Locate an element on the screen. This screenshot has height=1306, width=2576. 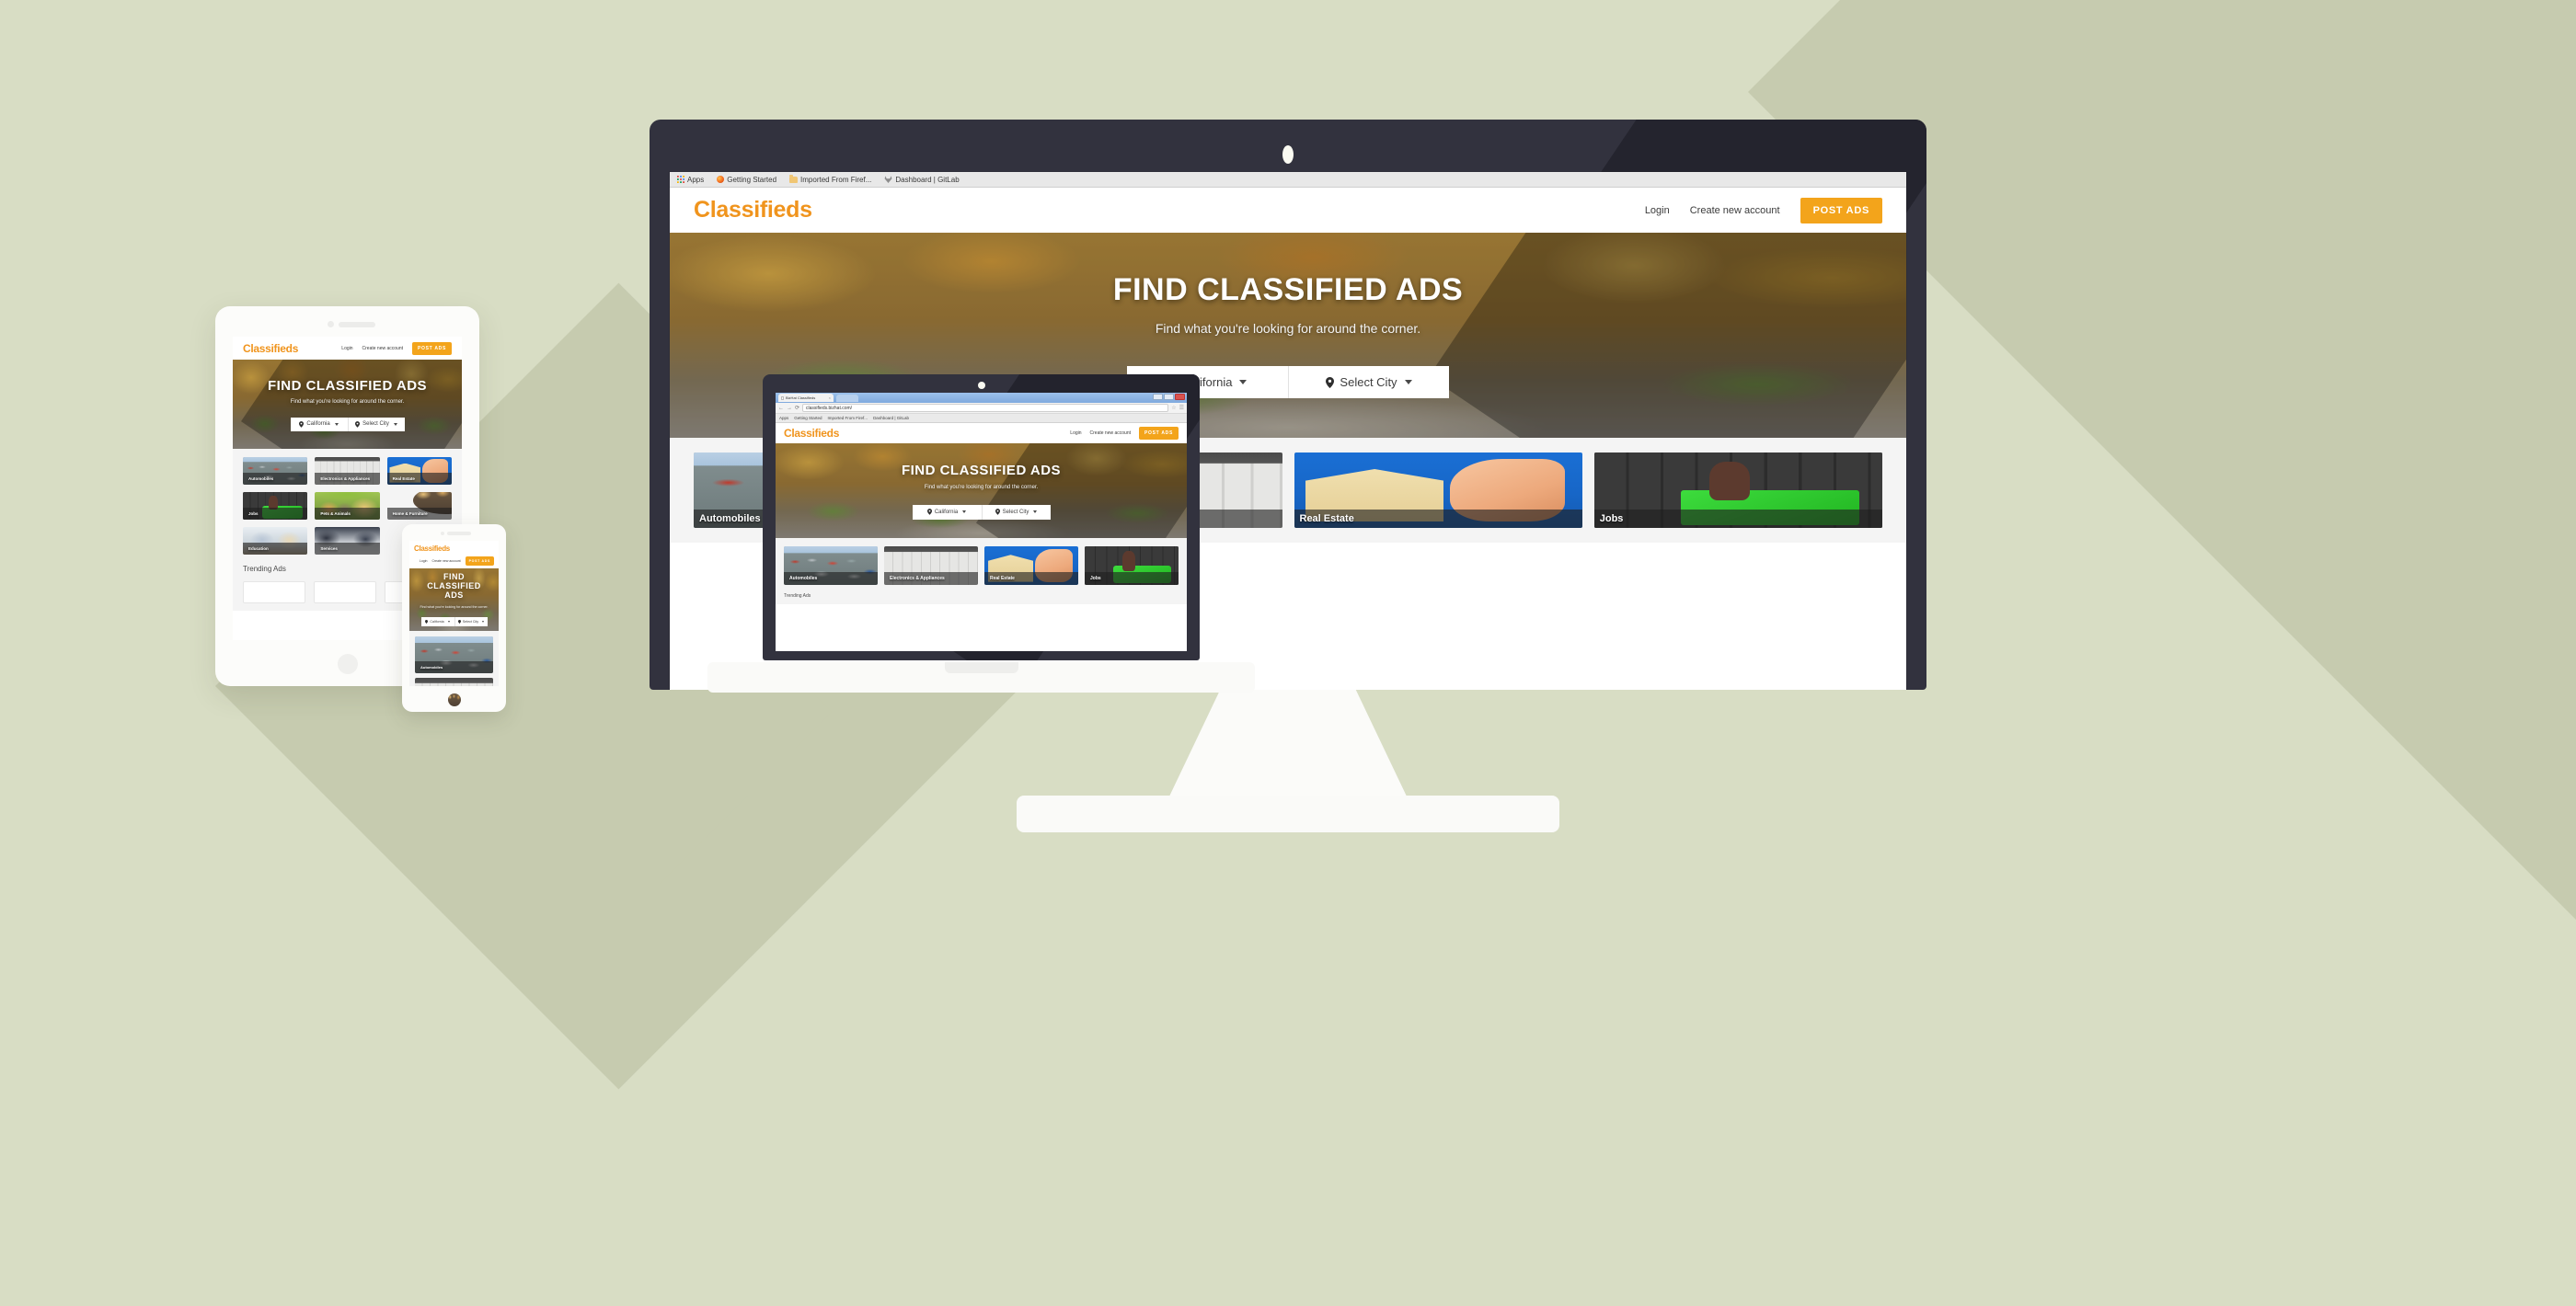
close-icon: × is located at coordinates (830, 398).